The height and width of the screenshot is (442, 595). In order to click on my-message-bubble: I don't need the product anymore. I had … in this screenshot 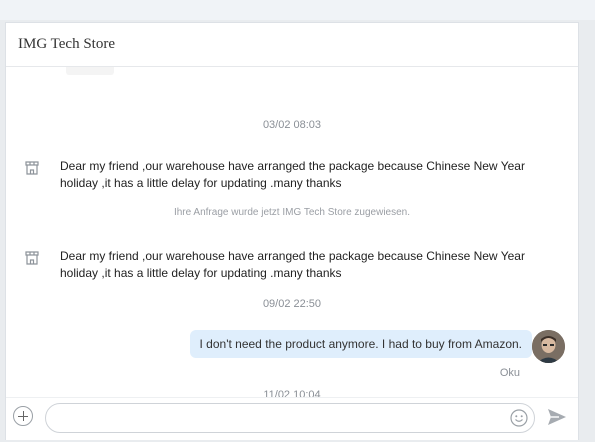, I will do `click(360, 344)`.